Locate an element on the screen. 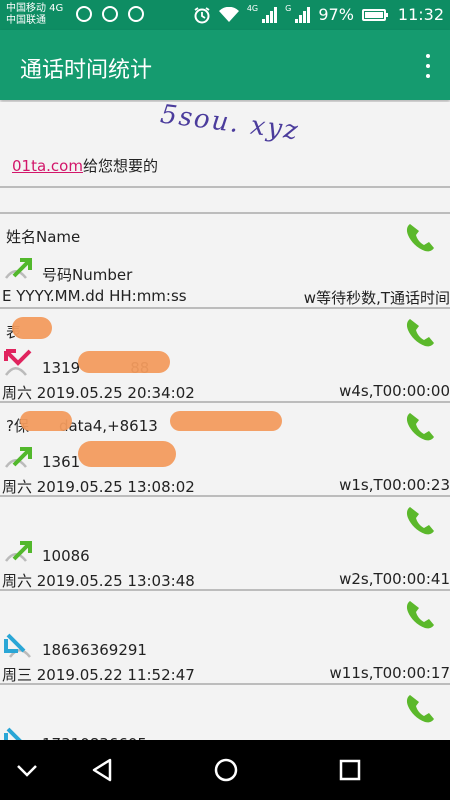 This screenshot has height=800, width=450. notification-icons is located at coordinates (110, 14).